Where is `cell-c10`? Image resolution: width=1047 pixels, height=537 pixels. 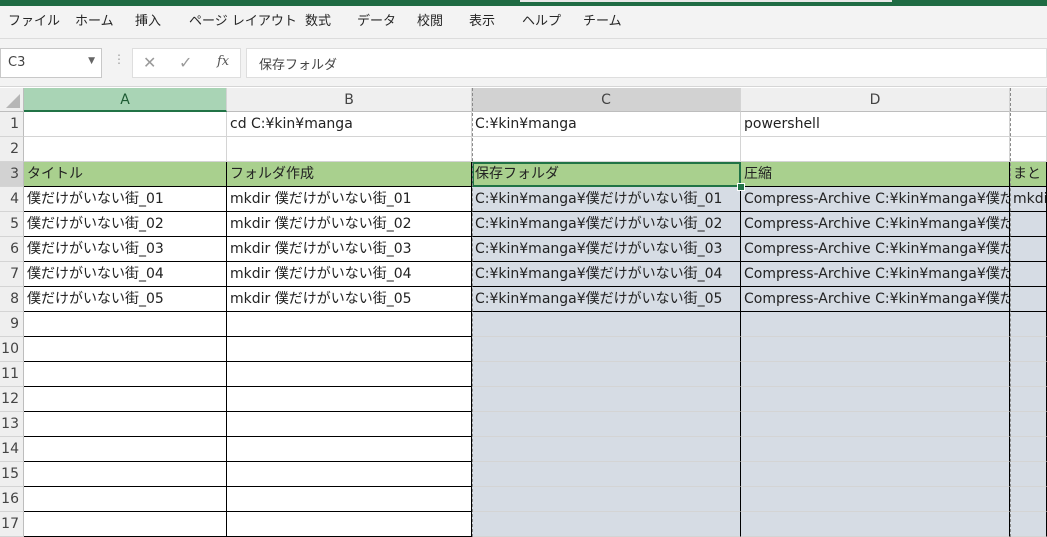
cell-c10 is located at coordinates (606, 349).